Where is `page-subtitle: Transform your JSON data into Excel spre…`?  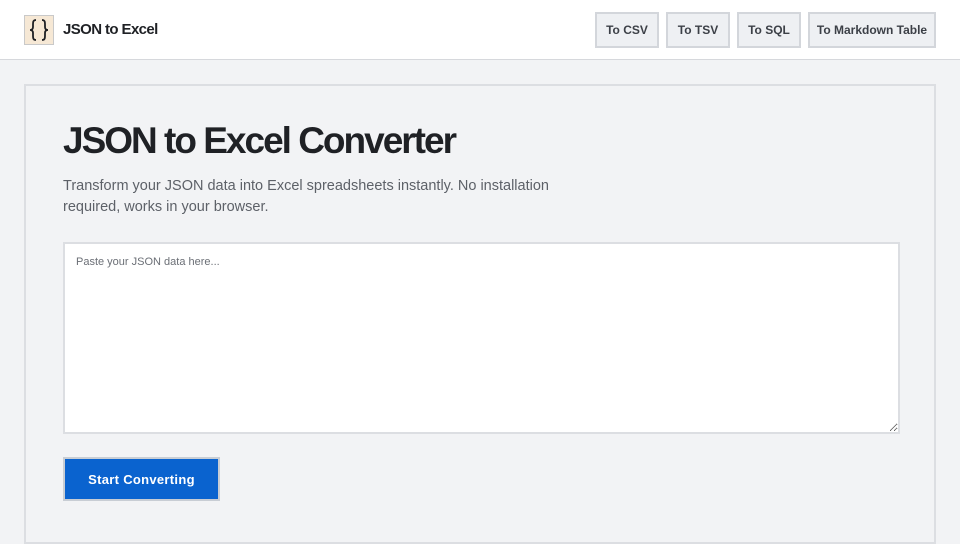
page-subtitle: Transform your JSON data into Excel spre… is located at coordinates (306, 196).